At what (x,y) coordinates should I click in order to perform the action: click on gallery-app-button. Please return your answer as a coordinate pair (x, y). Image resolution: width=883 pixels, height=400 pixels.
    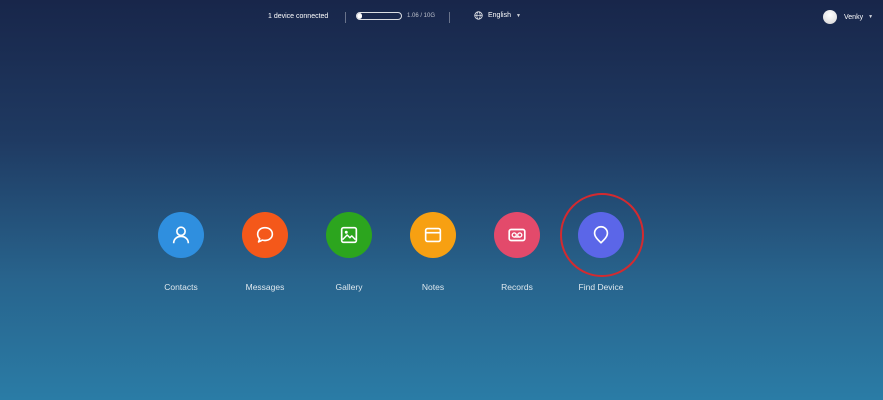
    Looking at the image, I should click on (349, 235).